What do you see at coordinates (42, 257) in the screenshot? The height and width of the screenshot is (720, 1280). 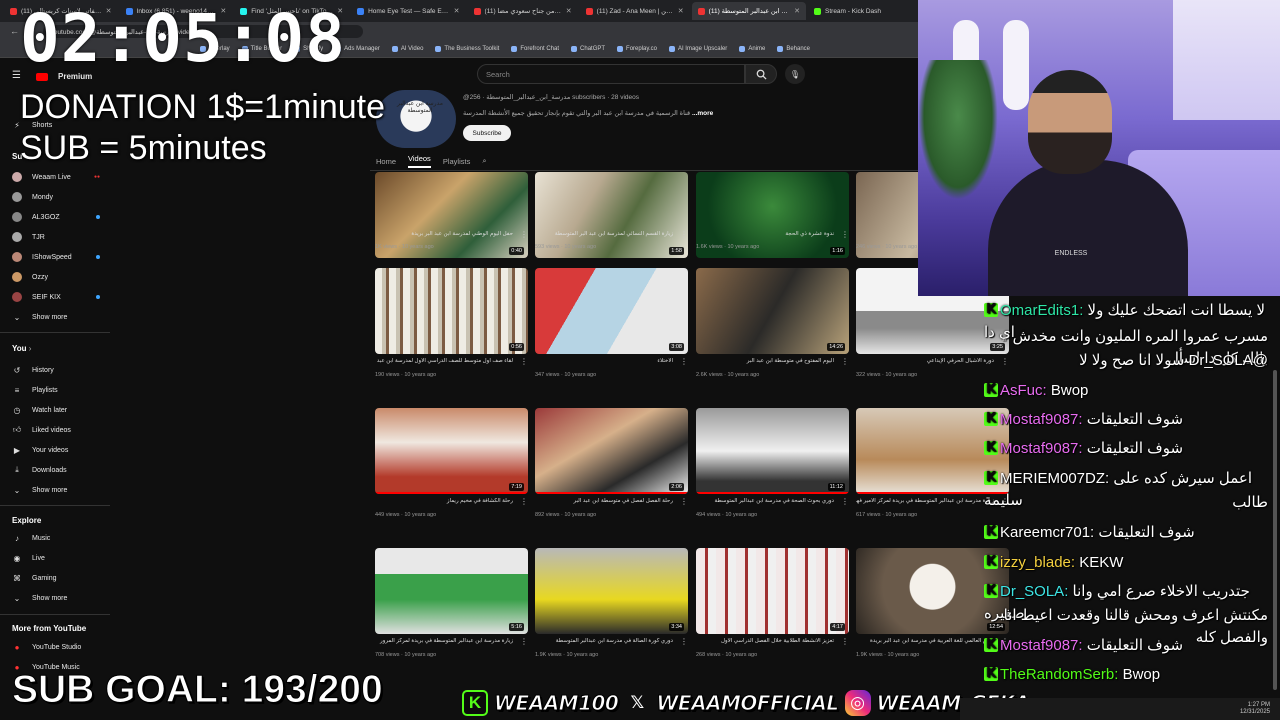 I see `sidebar-sub-ishowspeed: IShowSpeed` at bounding box center [42, 257].